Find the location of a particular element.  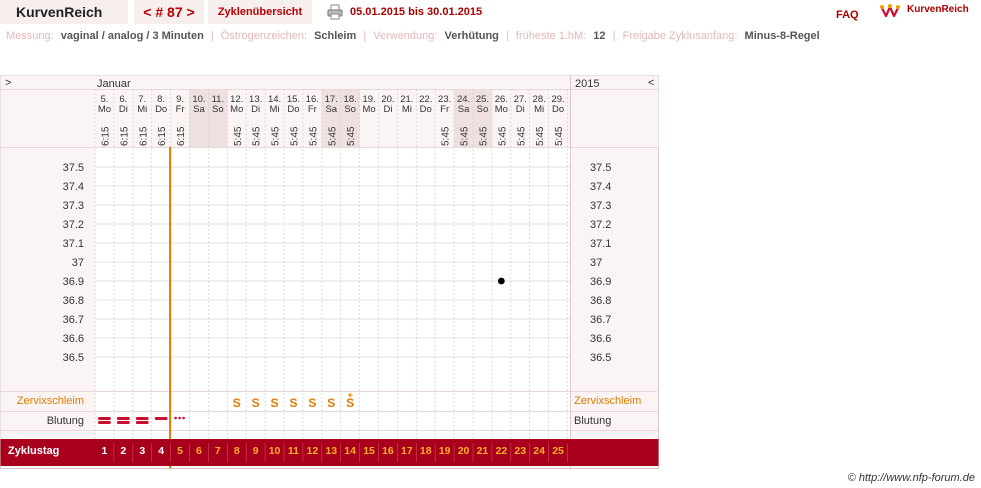

temperature-axis-label-left: 36.7 is located at coordinates (73, 320).